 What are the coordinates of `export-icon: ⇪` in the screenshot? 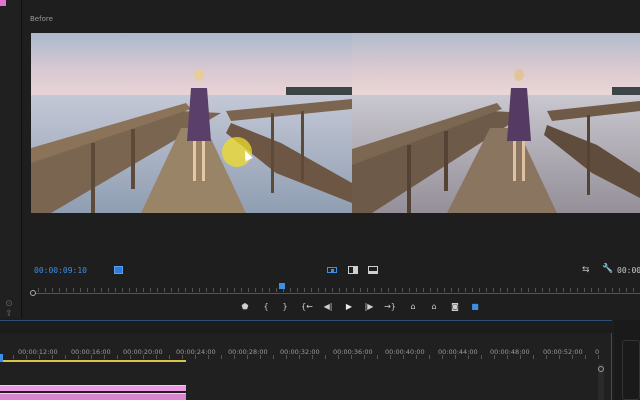 It's located at (9, 314).